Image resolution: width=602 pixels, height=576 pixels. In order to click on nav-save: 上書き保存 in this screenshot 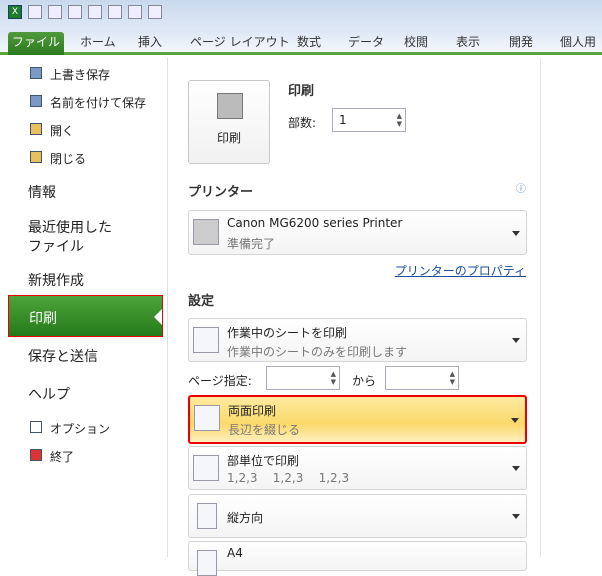, I will do `click(80, 74)`.